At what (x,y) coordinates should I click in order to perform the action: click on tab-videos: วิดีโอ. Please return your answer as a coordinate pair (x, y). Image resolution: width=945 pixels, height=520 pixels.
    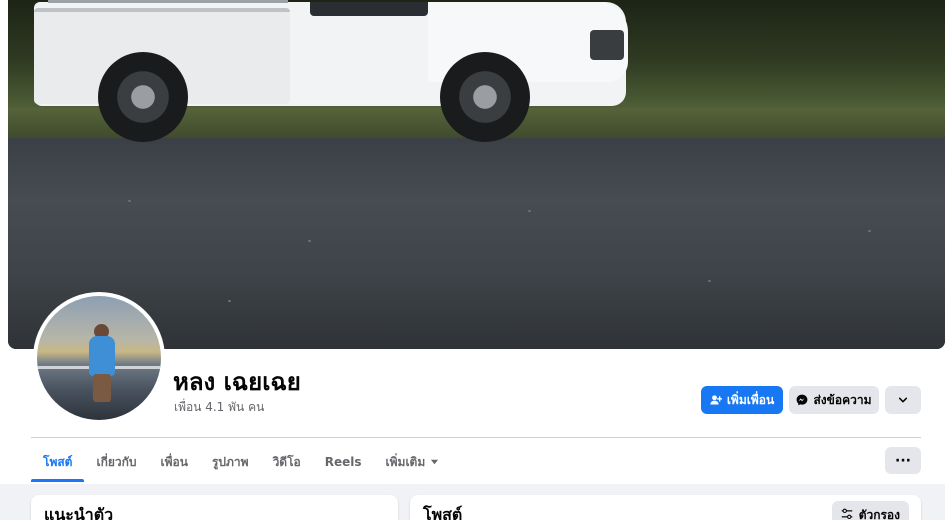
    Looking at the image, I should click on (287, 462).